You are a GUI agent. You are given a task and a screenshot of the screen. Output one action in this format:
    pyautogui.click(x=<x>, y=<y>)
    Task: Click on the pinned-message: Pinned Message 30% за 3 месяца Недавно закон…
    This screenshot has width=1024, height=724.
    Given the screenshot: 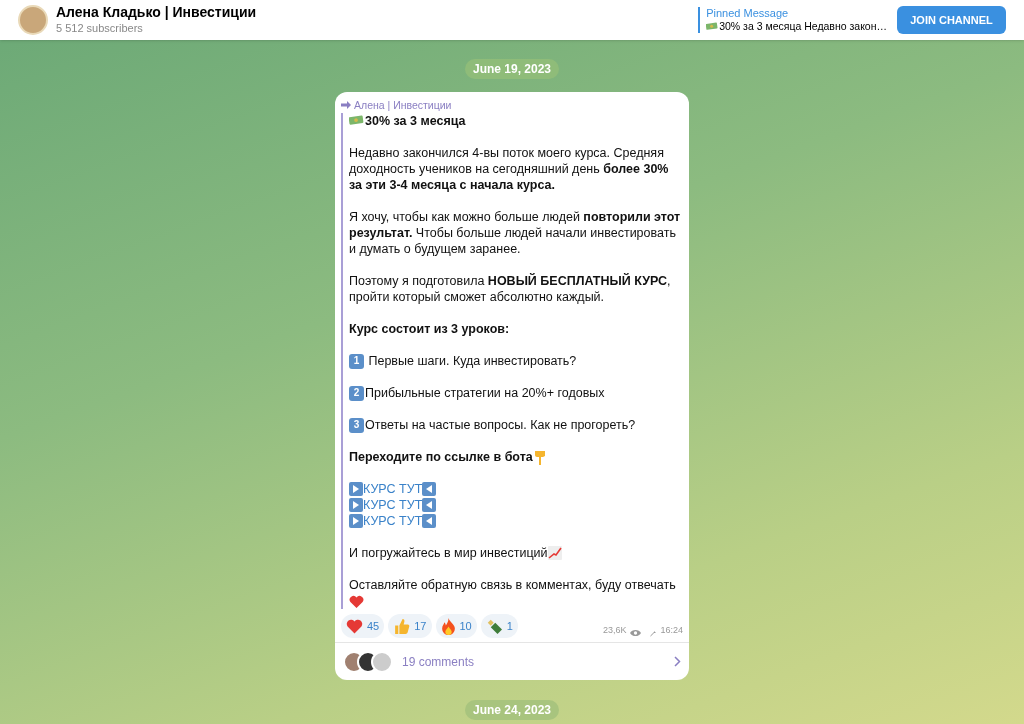 What is the action you would take?
    pyautogui.click(x=792, y=20)
    